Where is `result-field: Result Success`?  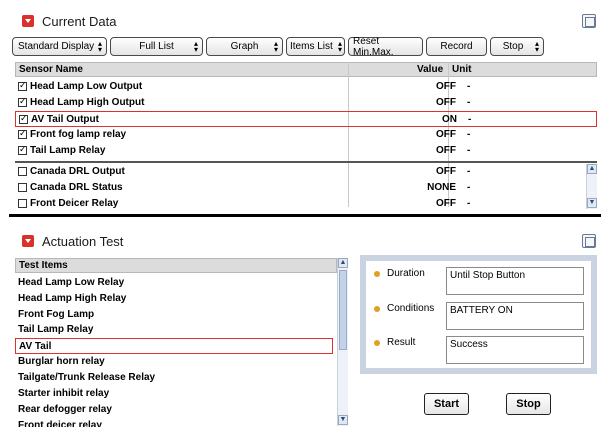 result-field: Result Success is located at coordinates (481, 351).